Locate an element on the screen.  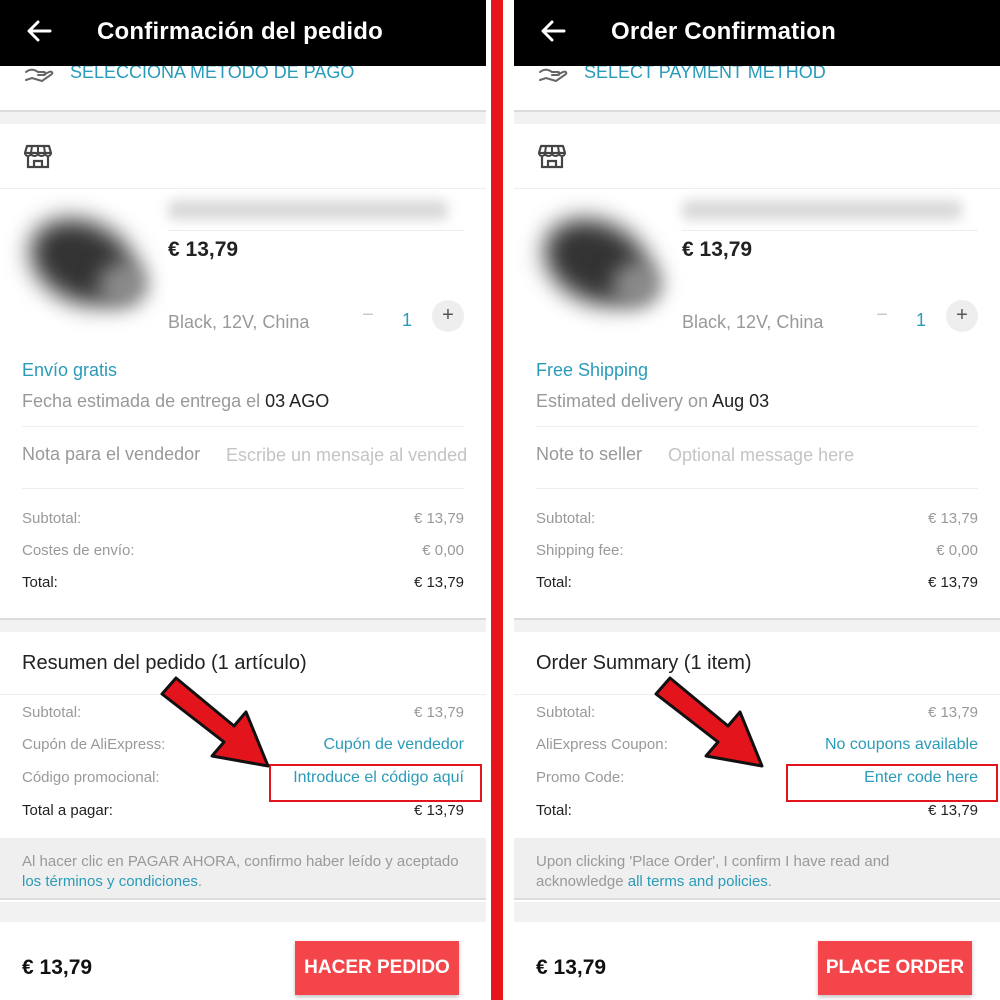
shipping-method: Envío gratis is located at coordinates (69, 370).